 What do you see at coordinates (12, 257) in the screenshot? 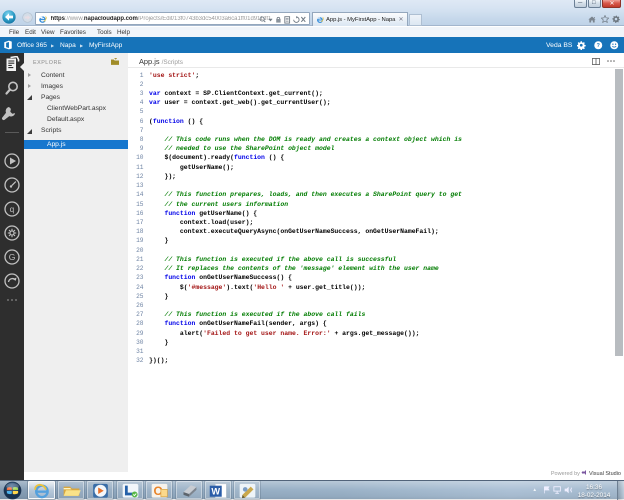
I see `svg-text: G` at bounding box center [12, 257].